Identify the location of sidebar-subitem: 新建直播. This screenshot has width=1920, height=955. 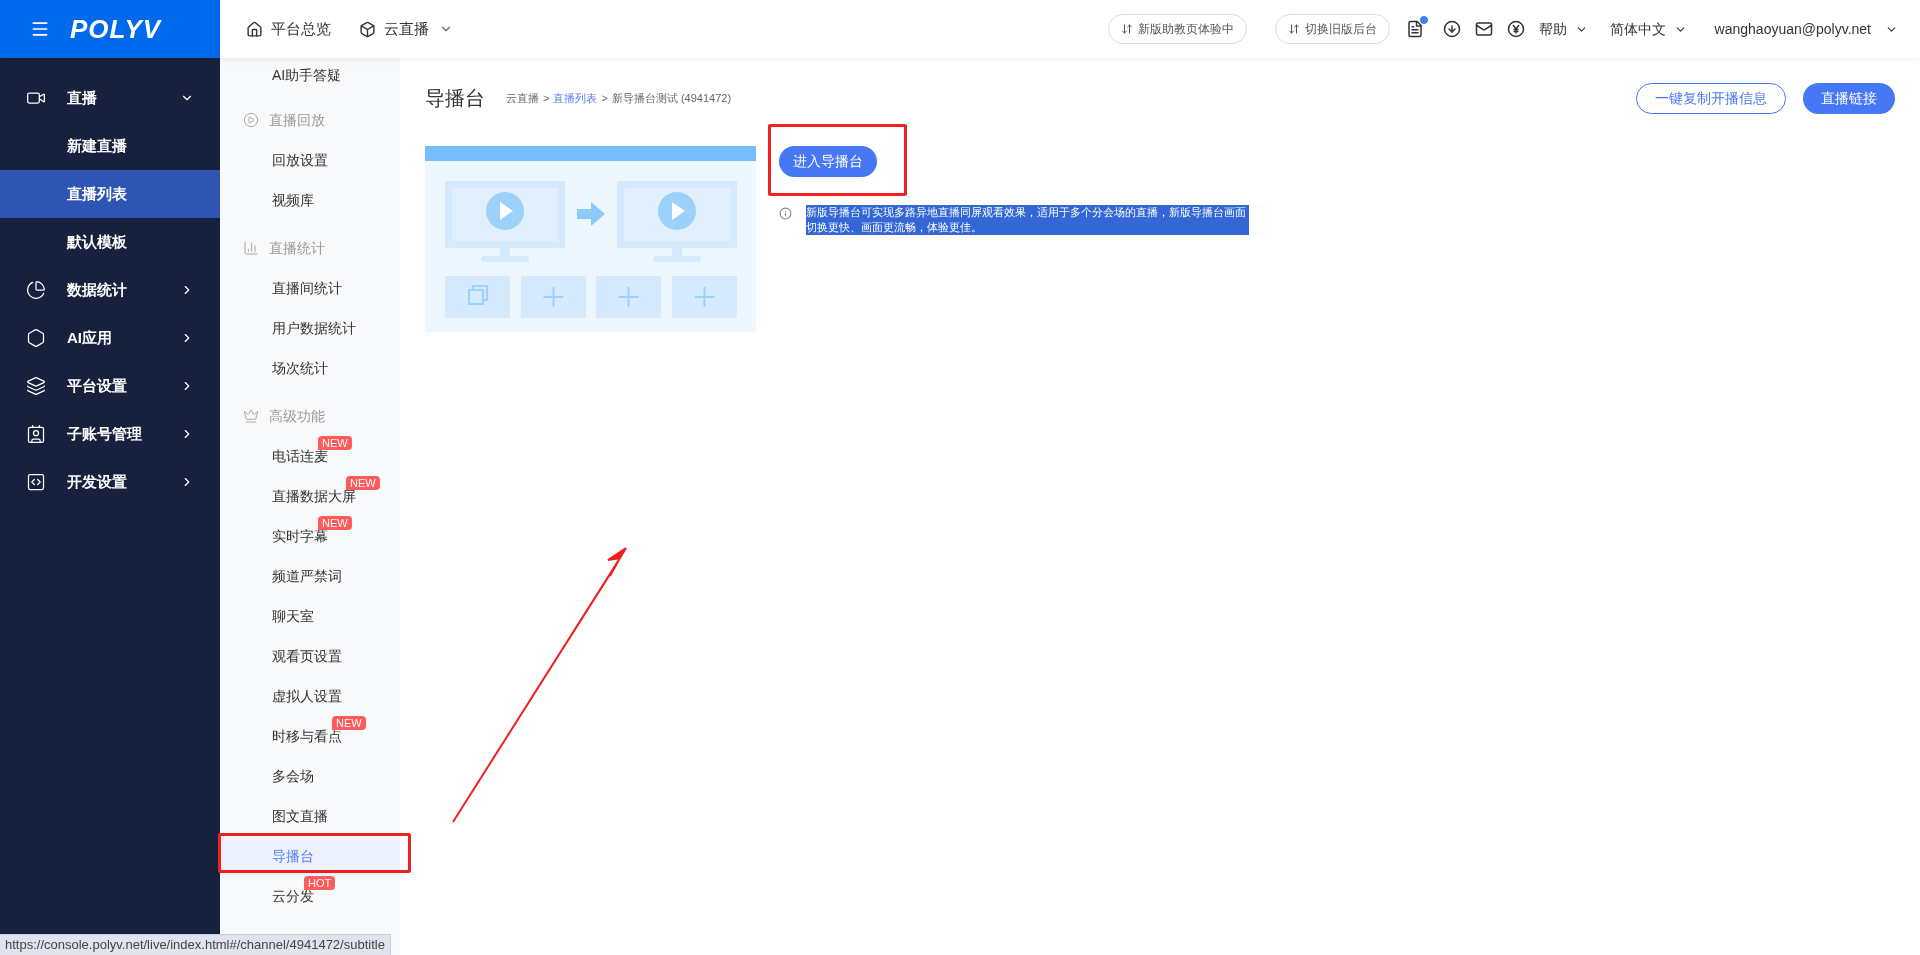
(110, 146).